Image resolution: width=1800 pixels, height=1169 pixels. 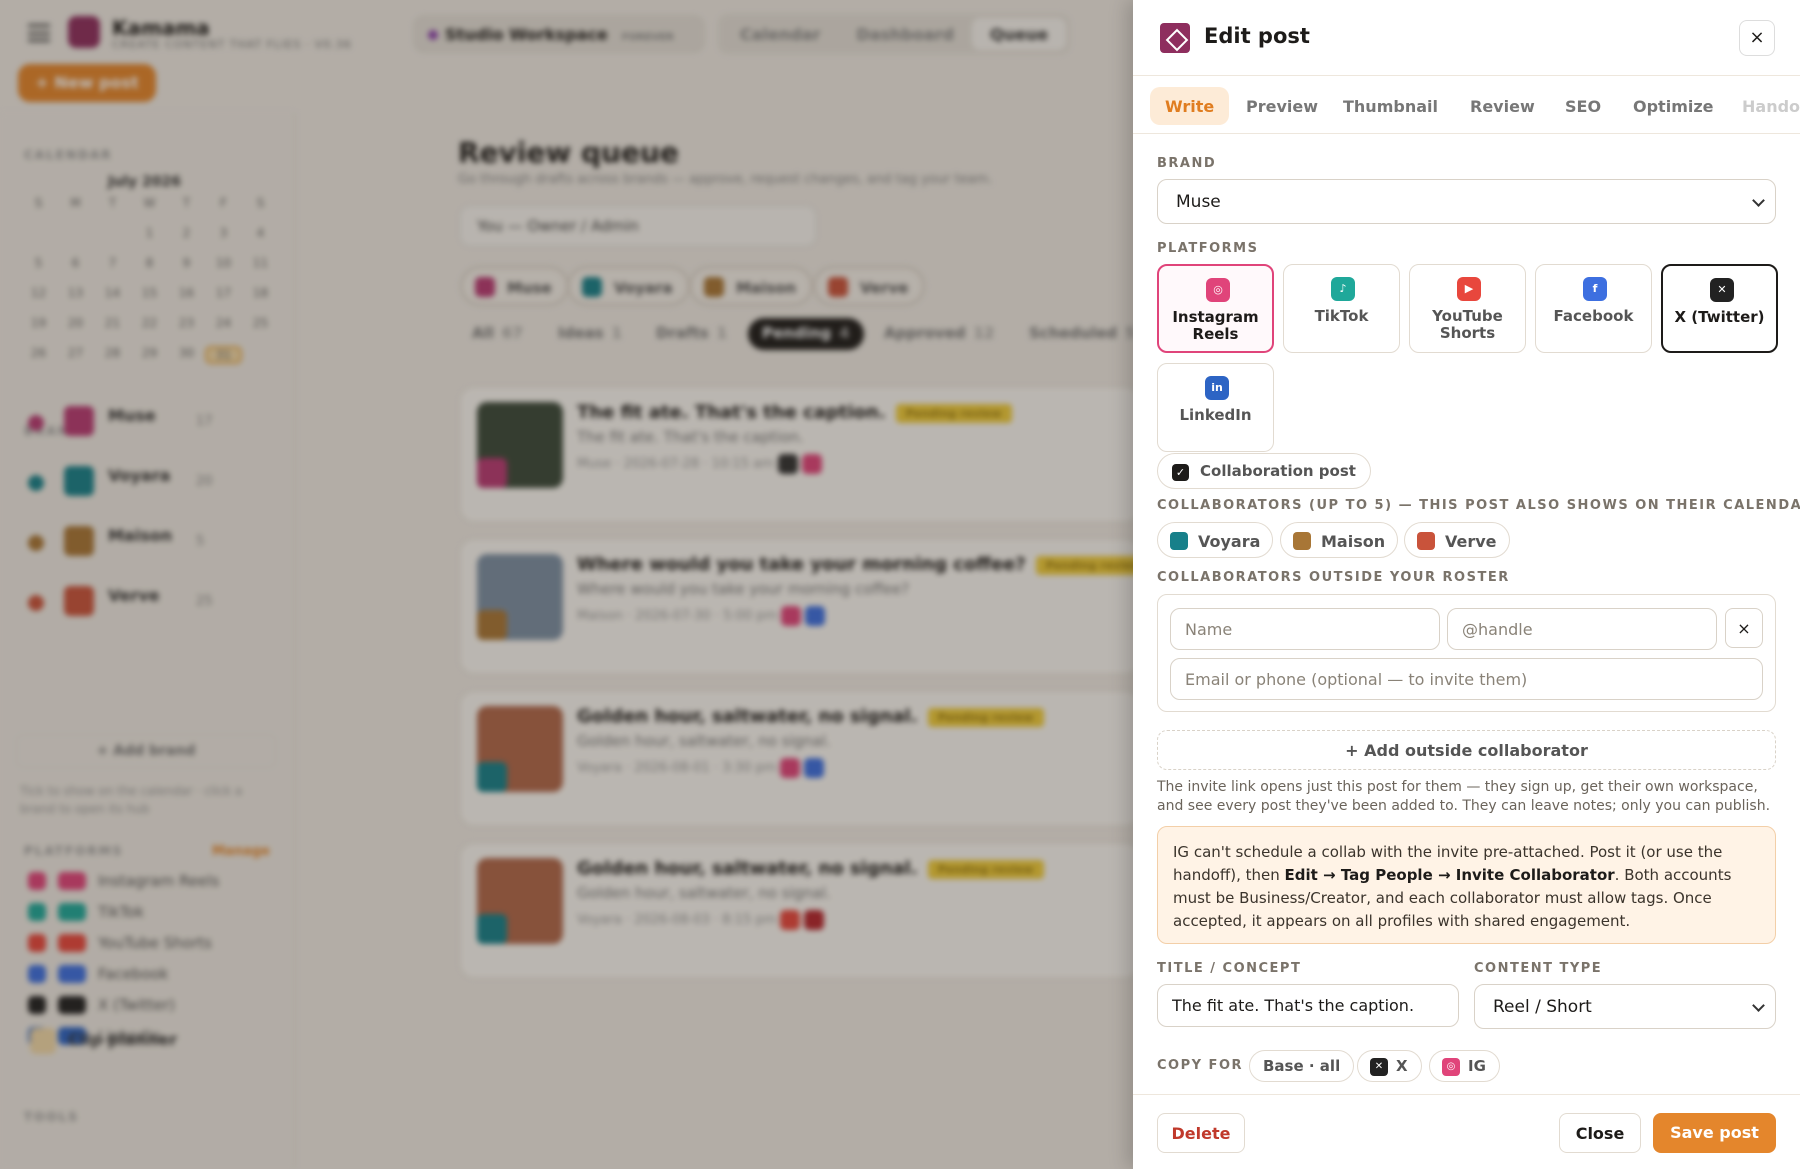 What do you see at coordinates (1389, 1066) in the screenshot?
I see `copy-for-chip: ✕ X` at bounding box center [1389, 1066].